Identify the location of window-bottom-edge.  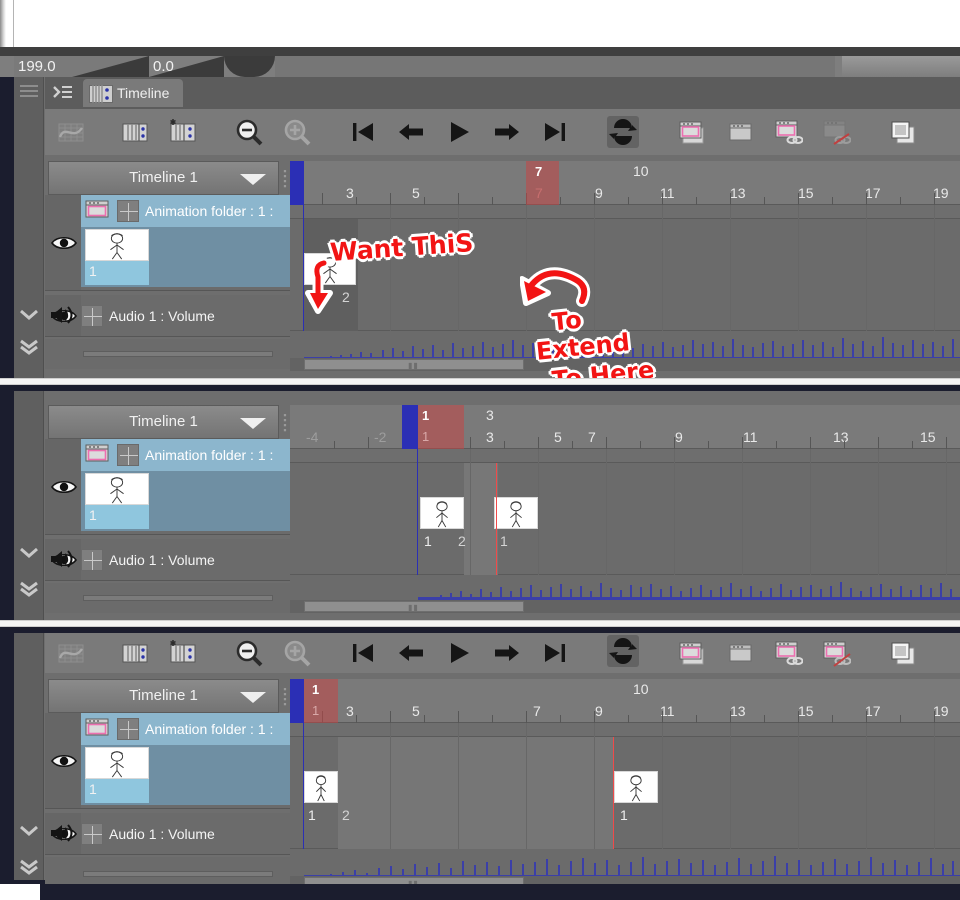
(480, 892).